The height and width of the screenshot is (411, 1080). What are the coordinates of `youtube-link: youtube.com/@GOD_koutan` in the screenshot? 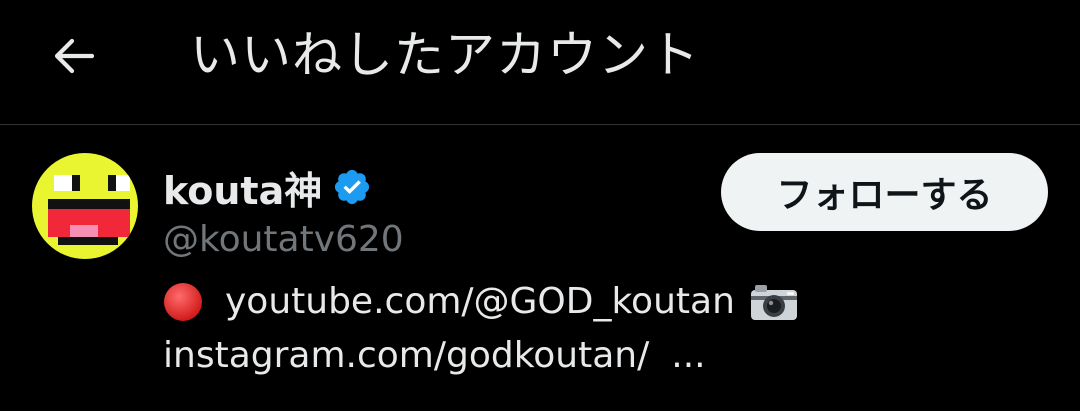 It's located at (480, 302).